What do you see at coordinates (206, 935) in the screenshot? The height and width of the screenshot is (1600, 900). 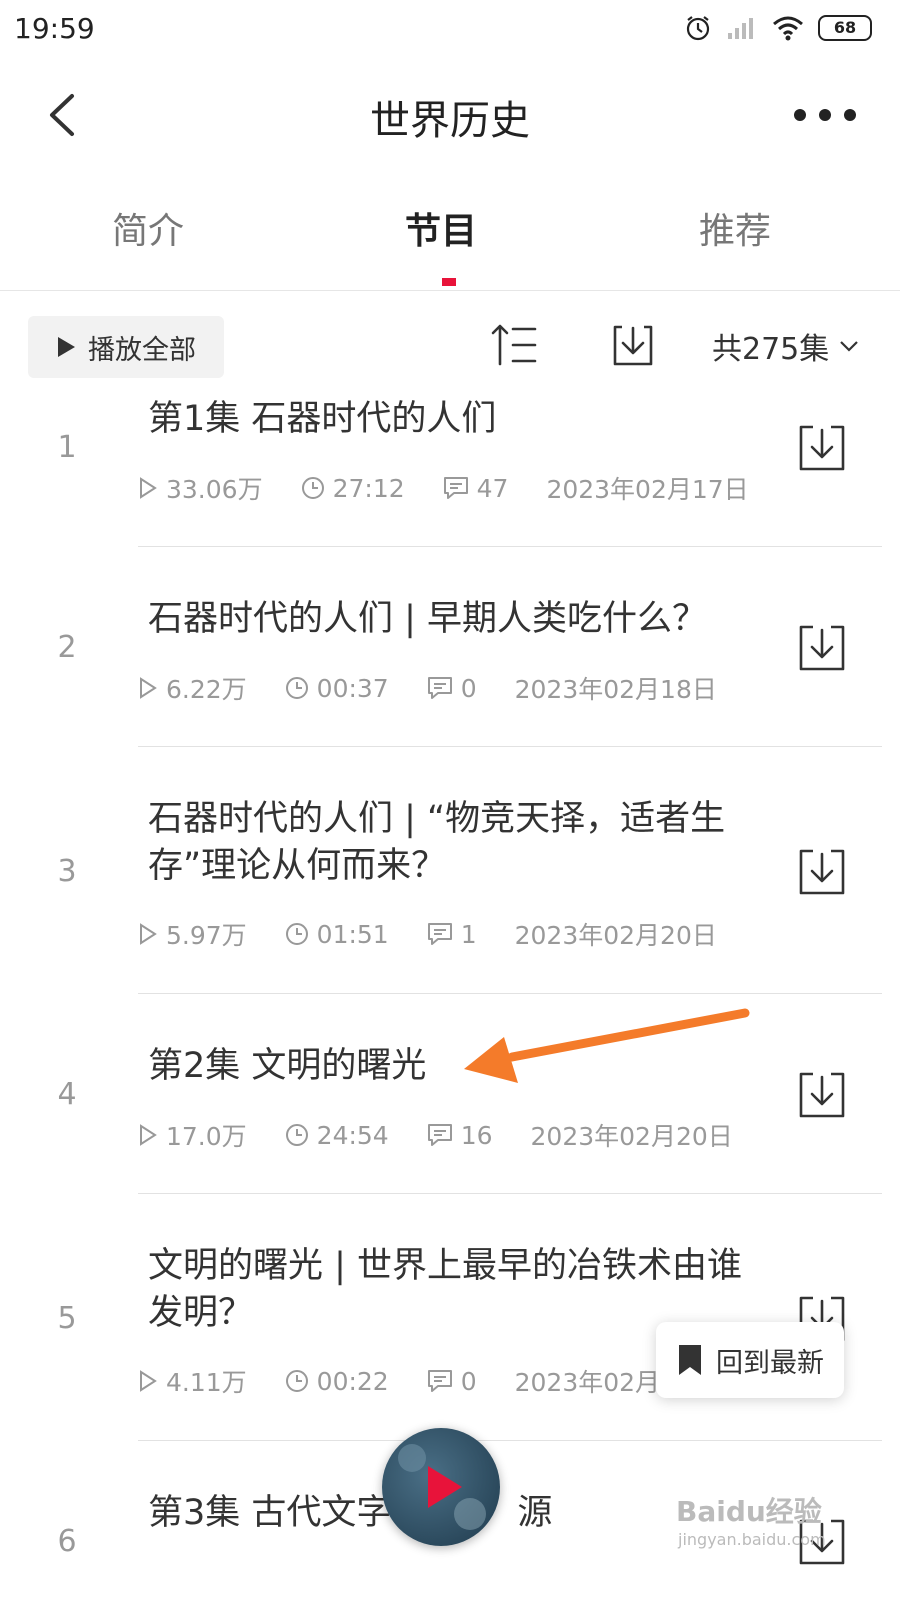 I see `play-count: 5.97万` at bounding box center [206, 935].